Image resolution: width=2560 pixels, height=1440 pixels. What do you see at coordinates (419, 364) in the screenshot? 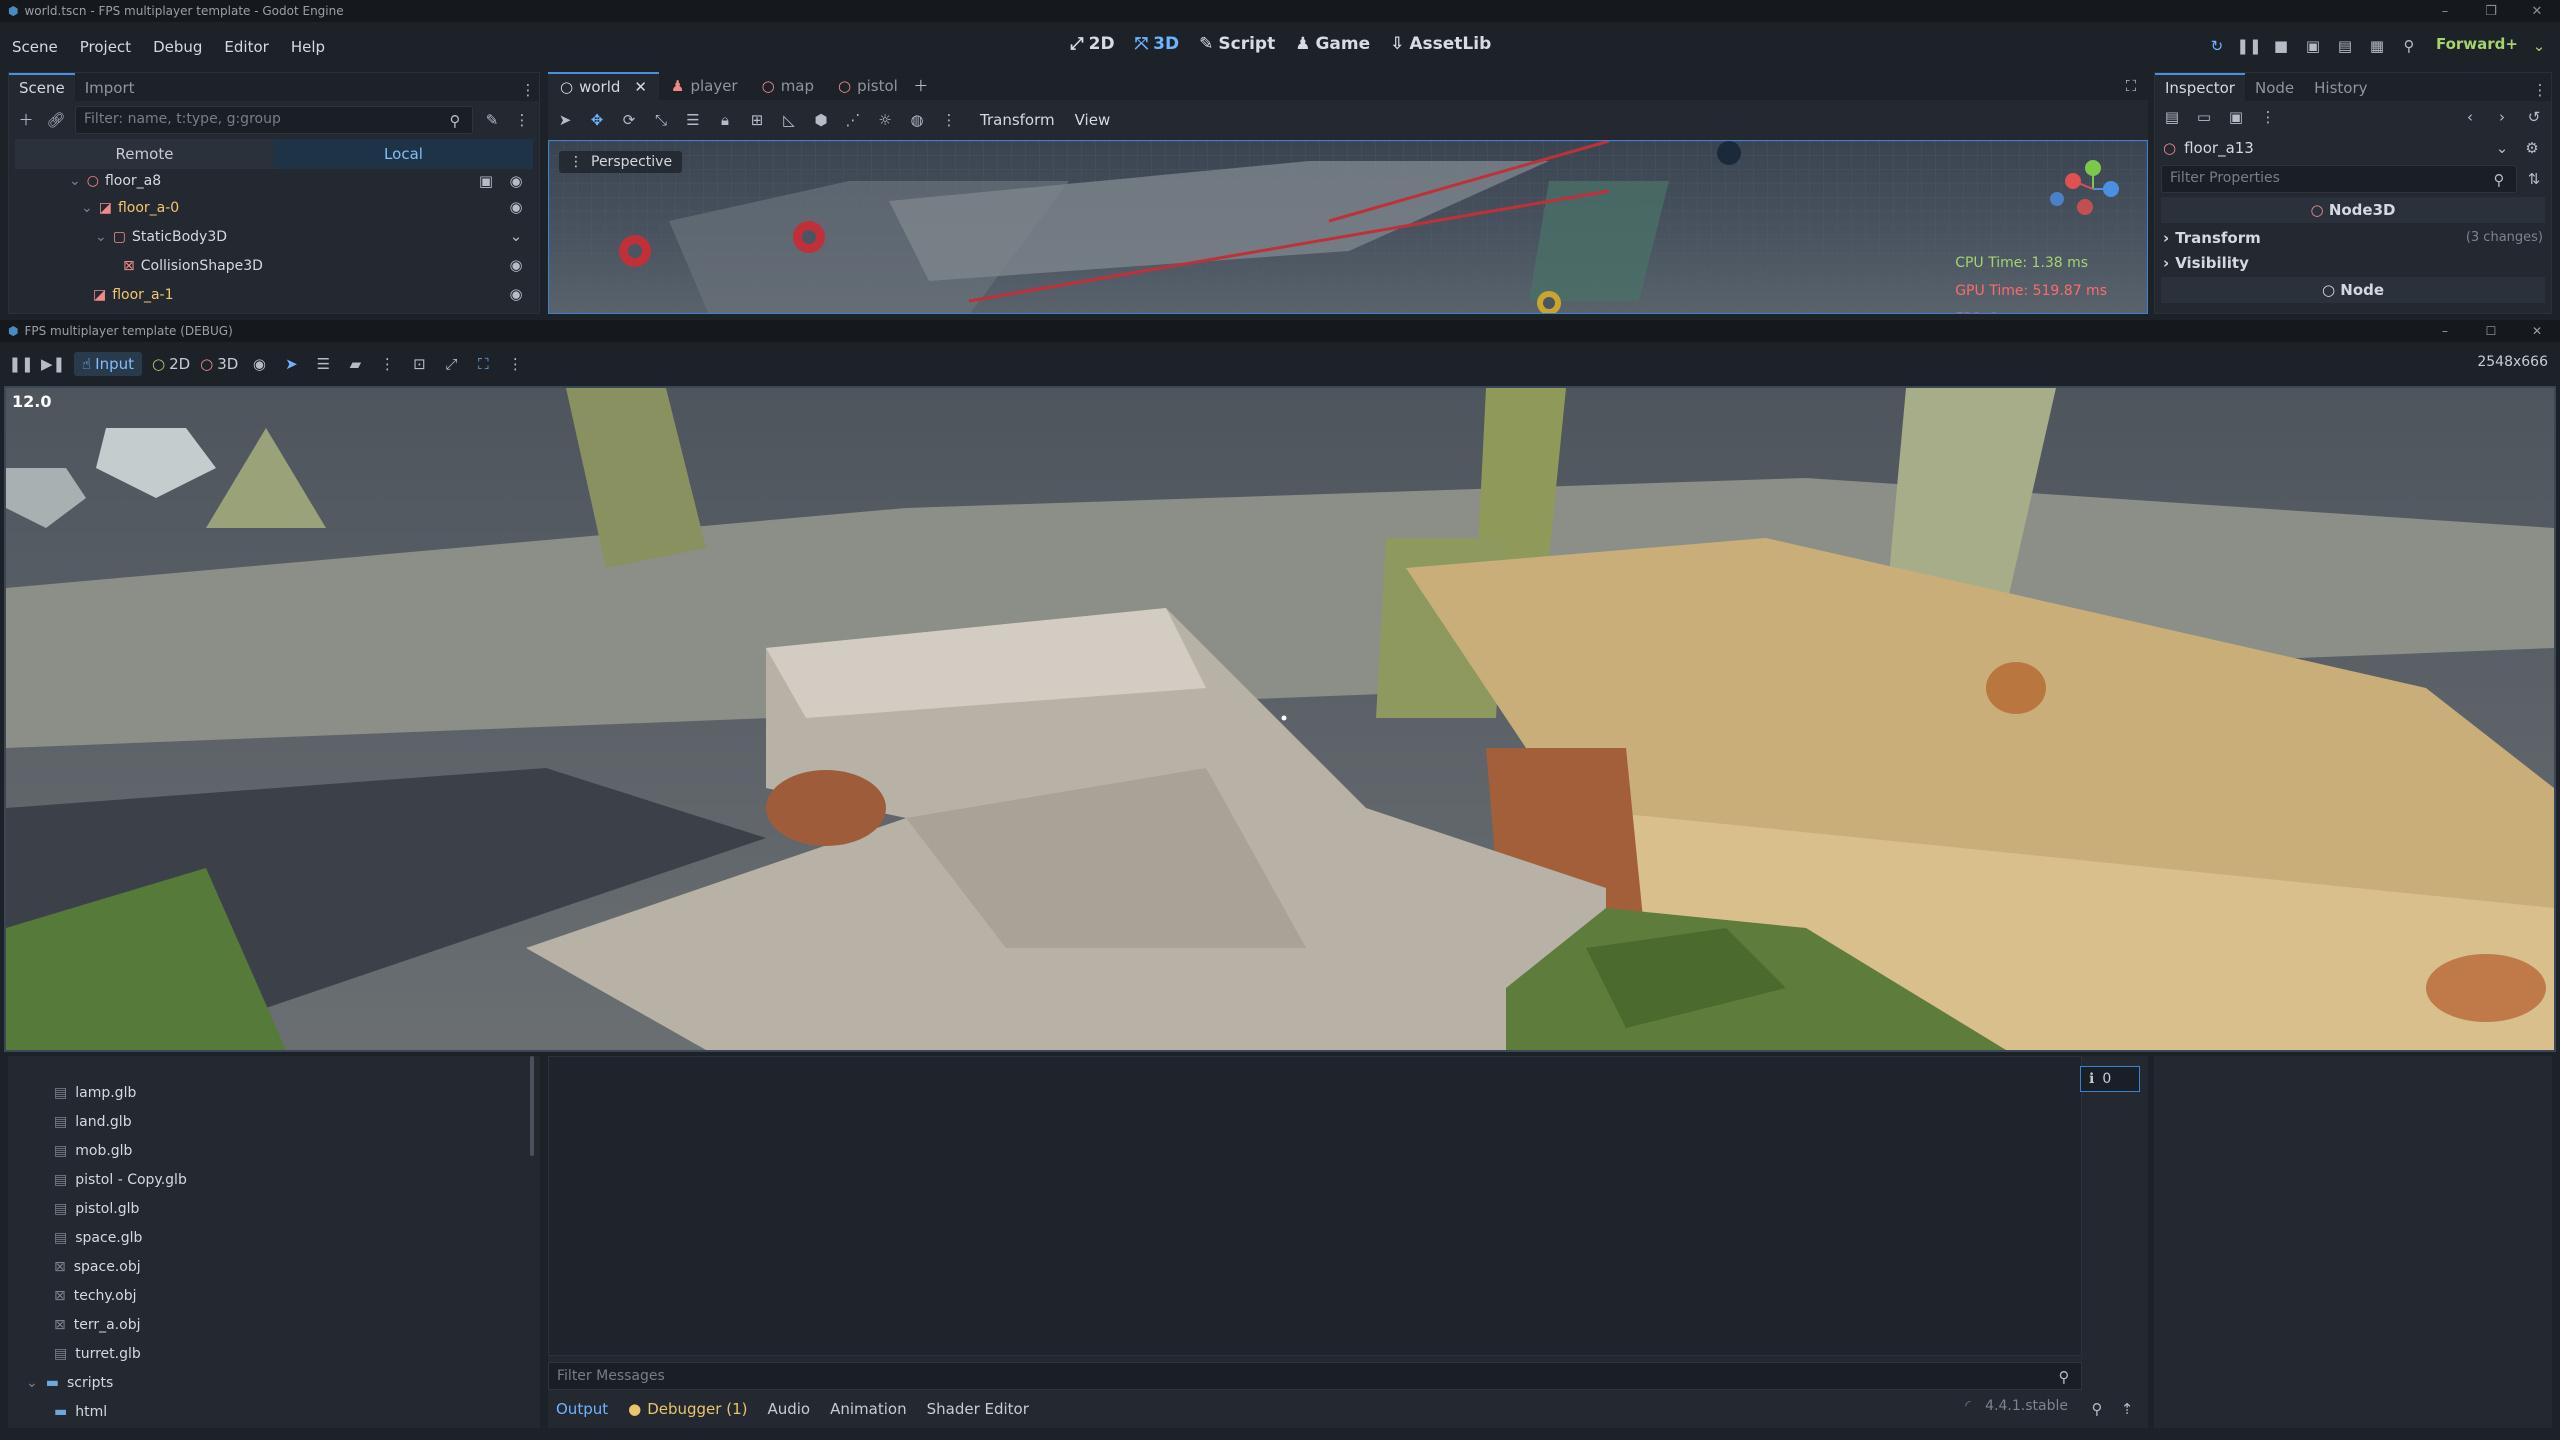
I see `fit-icon: ⊡` at bounding box center [419, 364].